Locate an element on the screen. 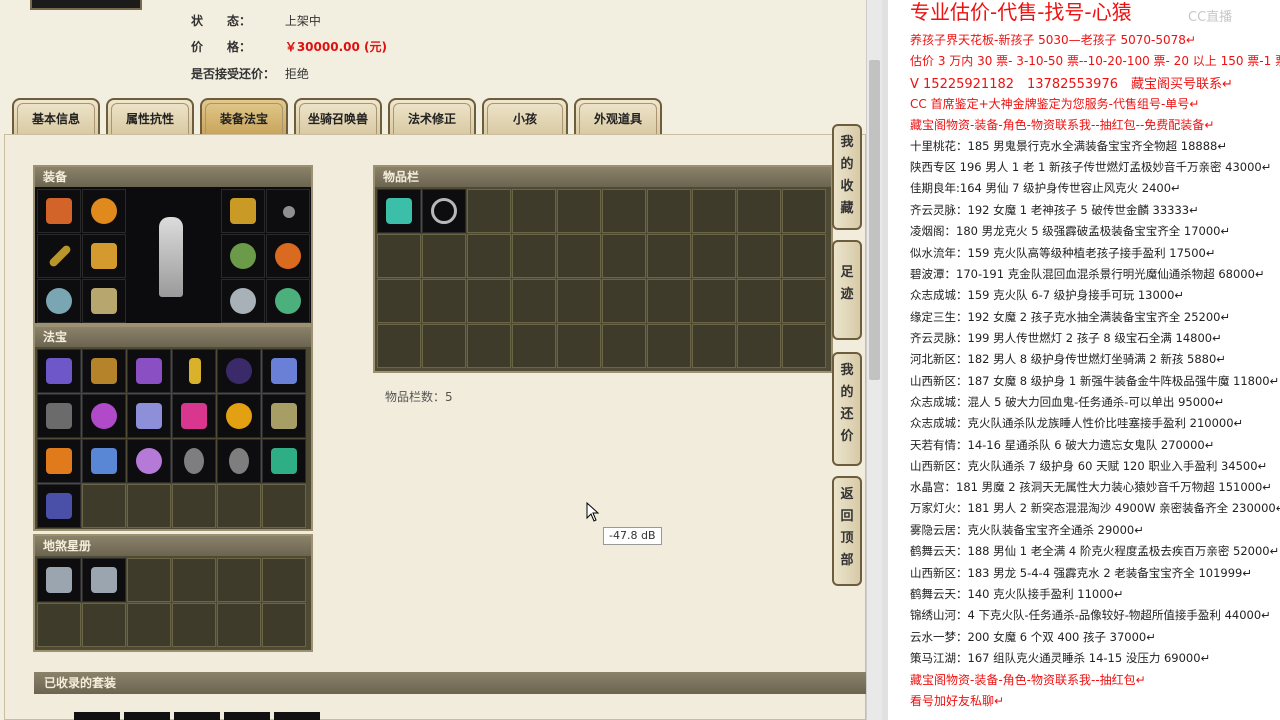 This screenshot has width=1280, height=720. promo-footer-line: 藏宝阁物资-装备-角色-物资联系我--抽红包↵ is located at coordinates (1028, 680).